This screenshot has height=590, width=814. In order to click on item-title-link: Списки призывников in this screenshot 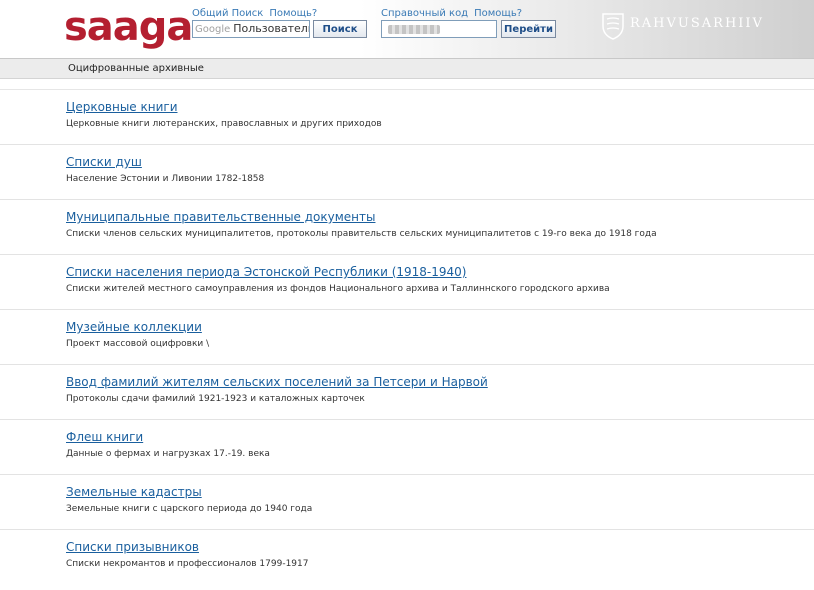, I will do `click(132, 547)`.